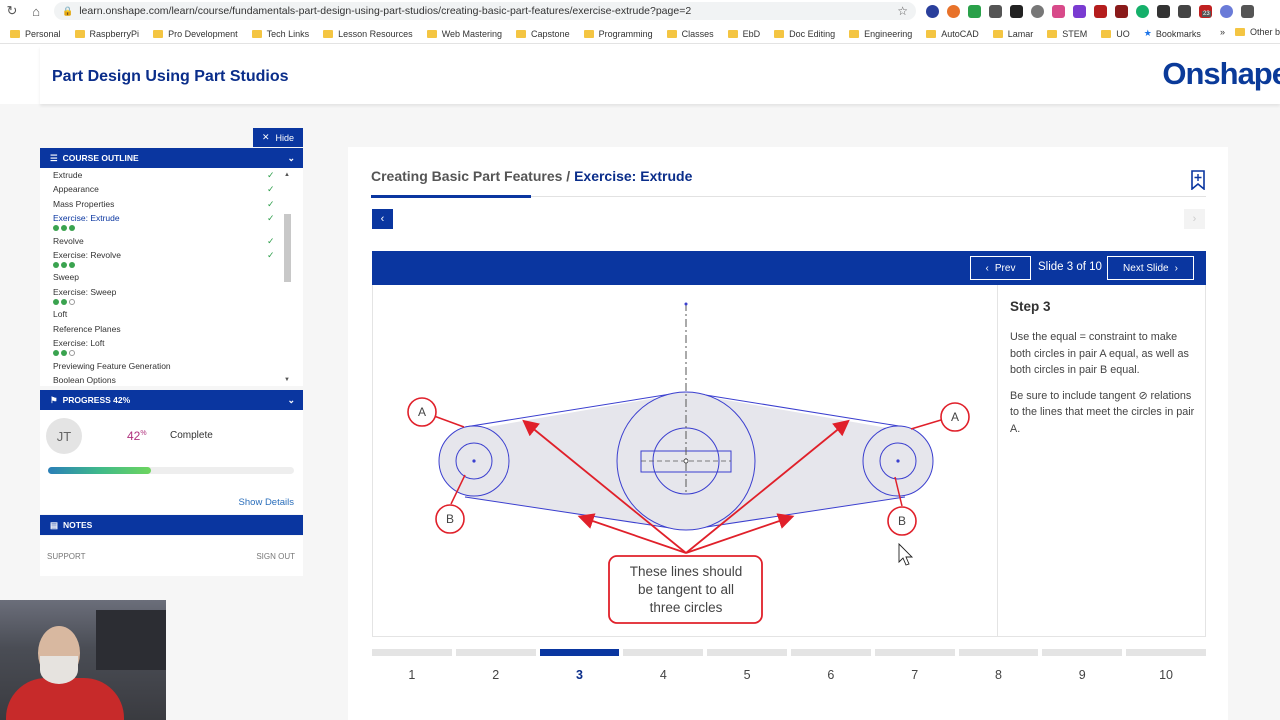 The width and height of the screenshot is (1280, 720). Describe the element at coordinates (100, 158) in the screenshot. I see `course-outline-title: COURSE OUTLINE` at that location.